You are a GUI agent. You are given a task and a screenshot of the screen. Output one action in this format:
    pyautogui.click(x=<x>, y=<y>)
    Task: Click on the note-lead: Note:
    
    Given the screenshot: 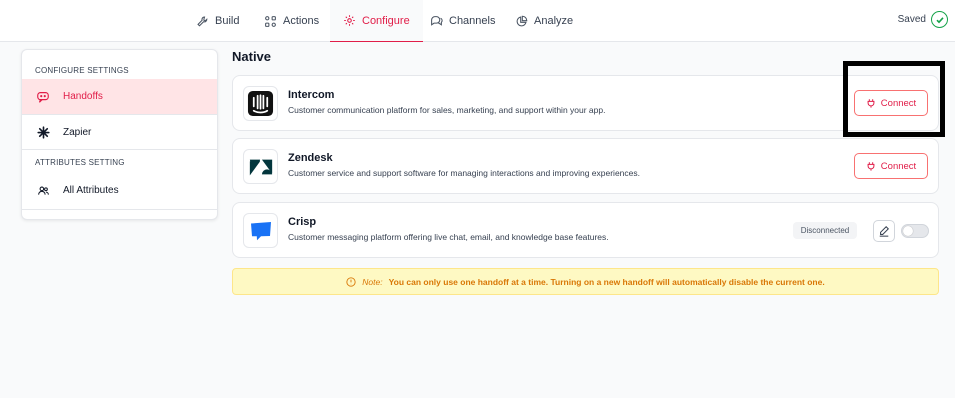 What is the action you would take?
    pyautogui.click(x=372, y=281)
    